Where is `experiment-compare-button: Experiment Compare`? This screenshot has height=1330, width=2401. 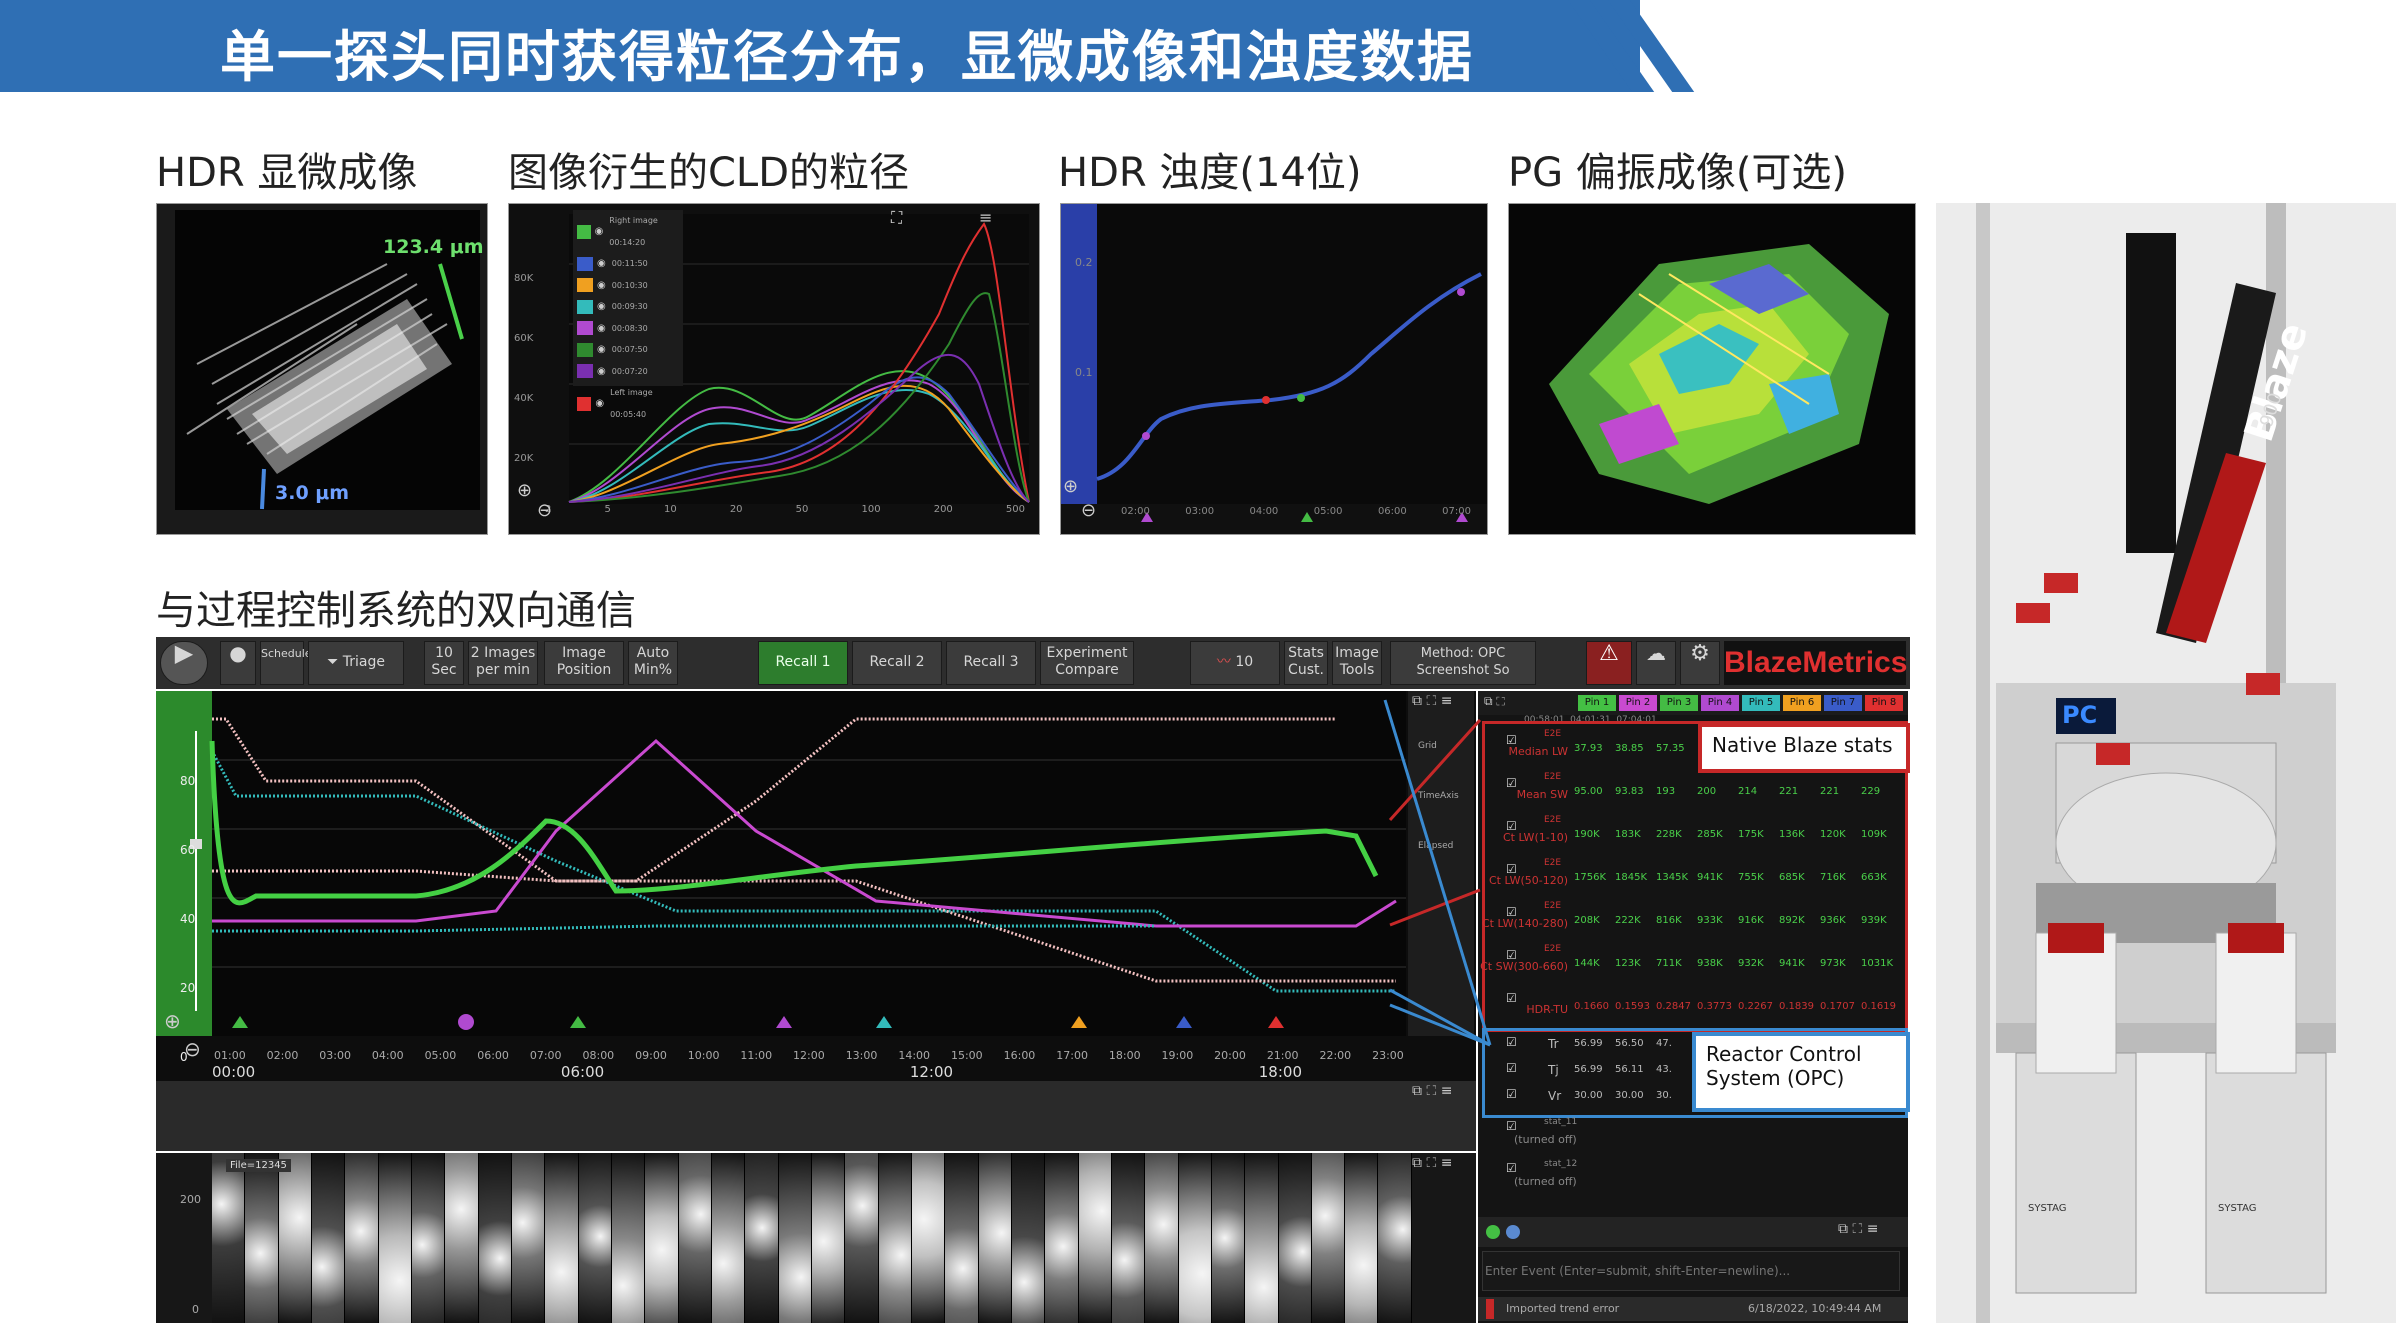
experiment-compare-button: Experiment Compare is located at coordinates (1087, 663).